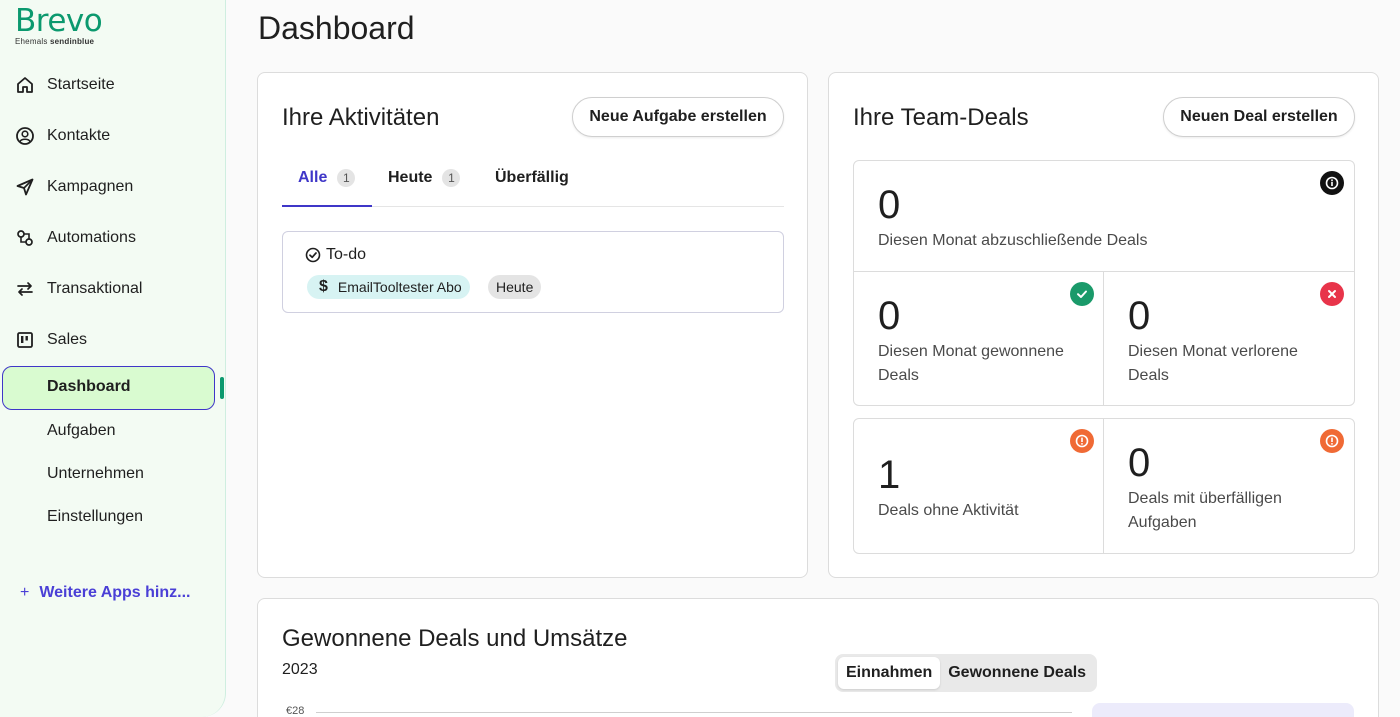 This screenshot has height=717, width=1400. What do you see at coordinates (313, 177) in the screenshot?
I see `tab-label: Alle` at bounding box center [313, 177].